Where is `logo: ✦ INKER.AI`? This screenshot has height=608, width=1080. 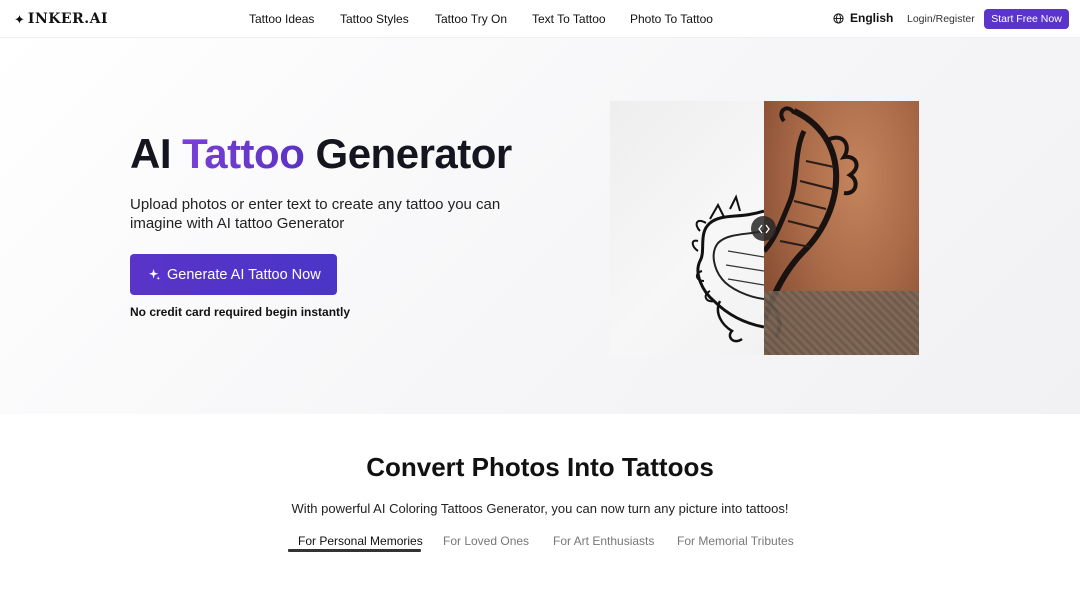 logo: ✦ INKER.AI is located at coordinates (61, 19).